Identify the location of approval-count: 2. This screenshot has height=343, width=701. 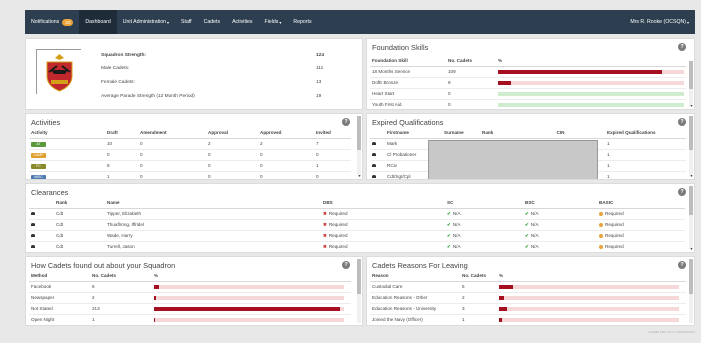
(232, 144).